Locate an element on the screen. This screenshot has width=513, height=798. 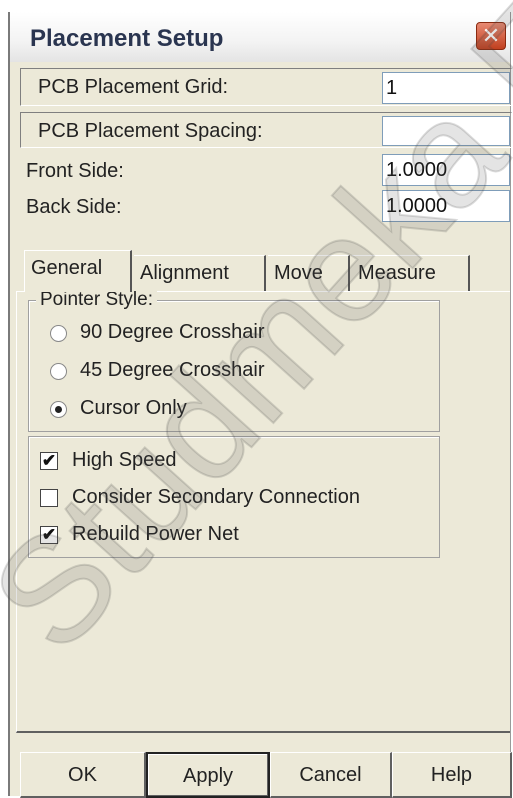
button-label: OK is located at coordinates (82, 775).